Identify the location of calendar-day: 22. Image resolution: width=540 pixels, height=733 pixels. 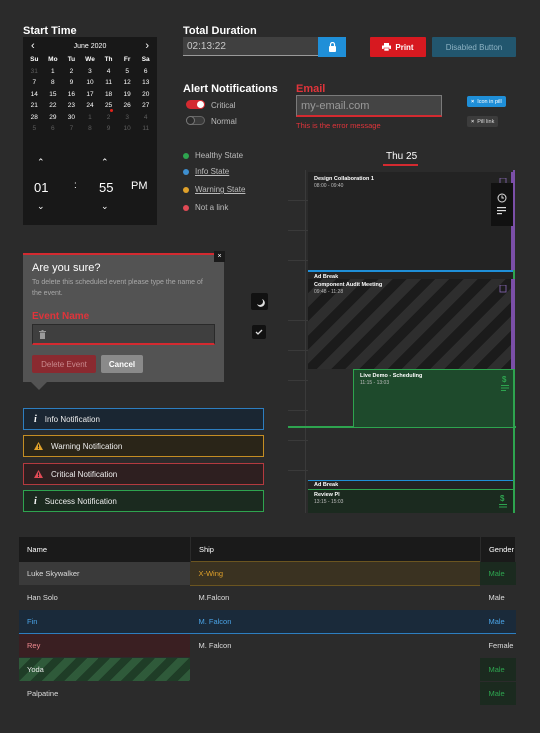
(53, 106).